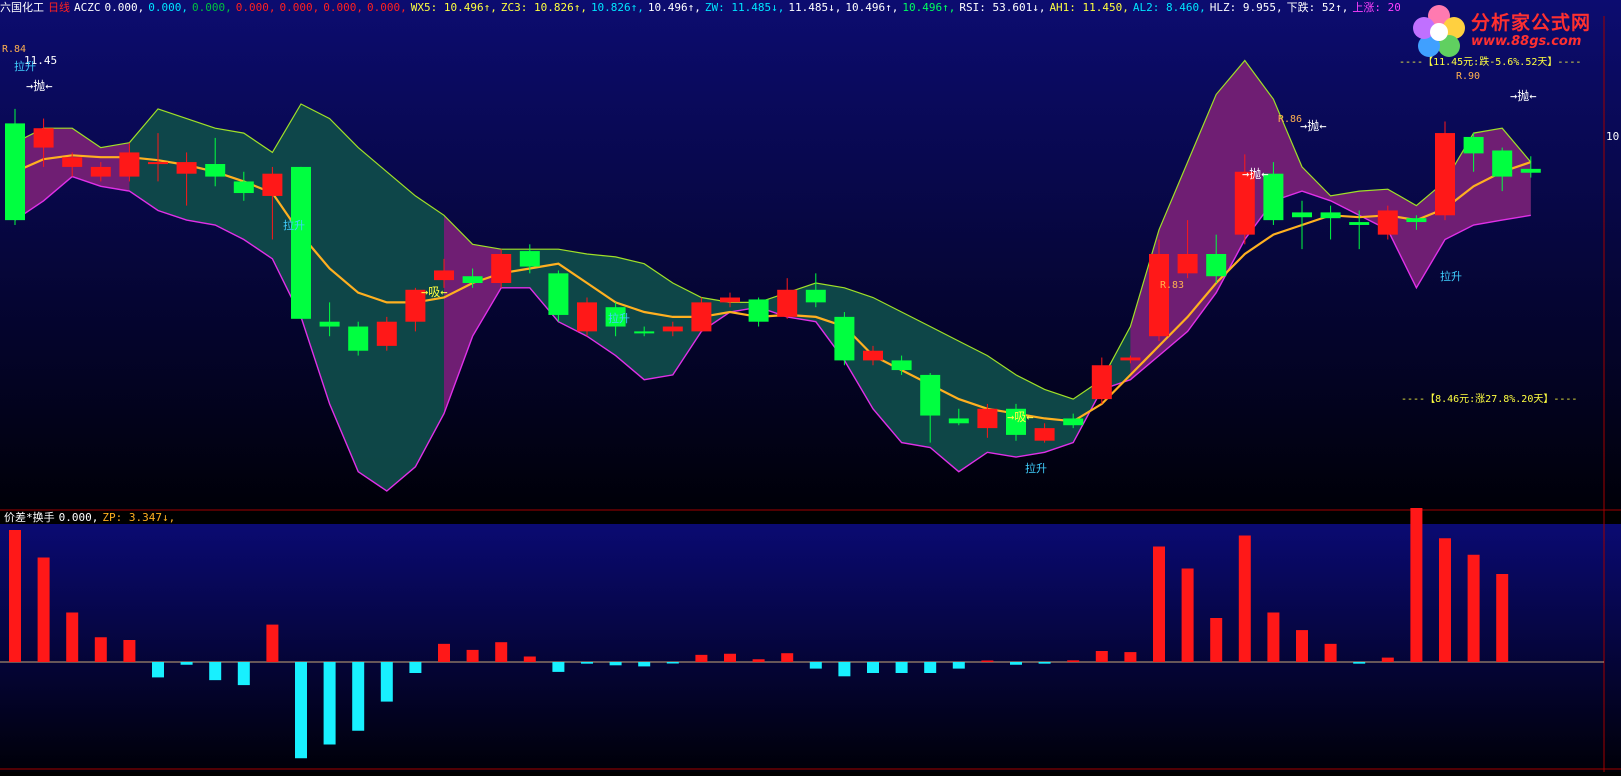 The height and width of the screenshot is (776, 1621). I want to click on header-value-11: 10.496↑,, so click(674, 7).